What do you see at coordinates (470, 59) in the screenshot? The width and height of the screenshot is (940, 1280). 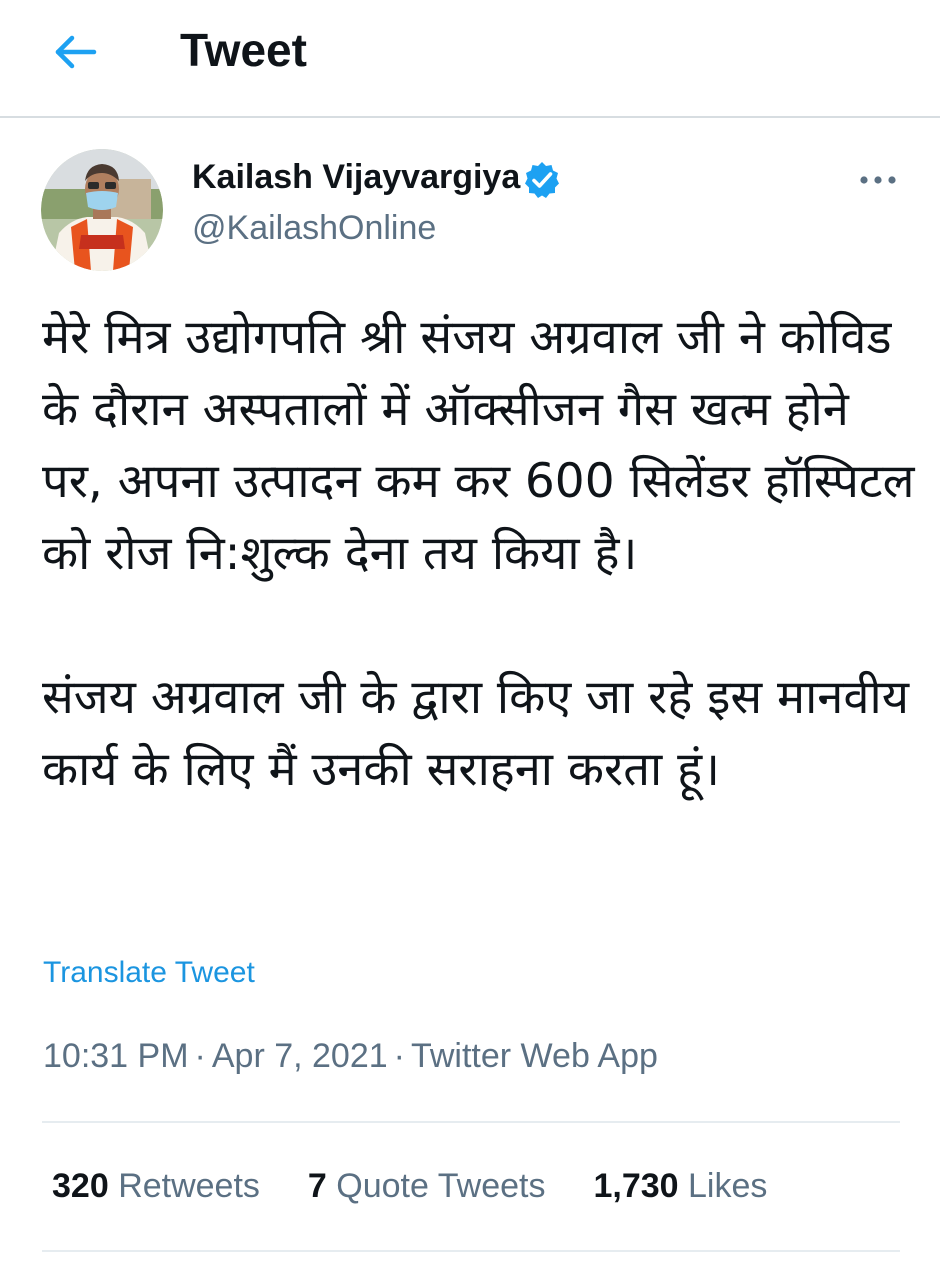 I see `top-bar: Tweet` at bounding box center [470, 59].